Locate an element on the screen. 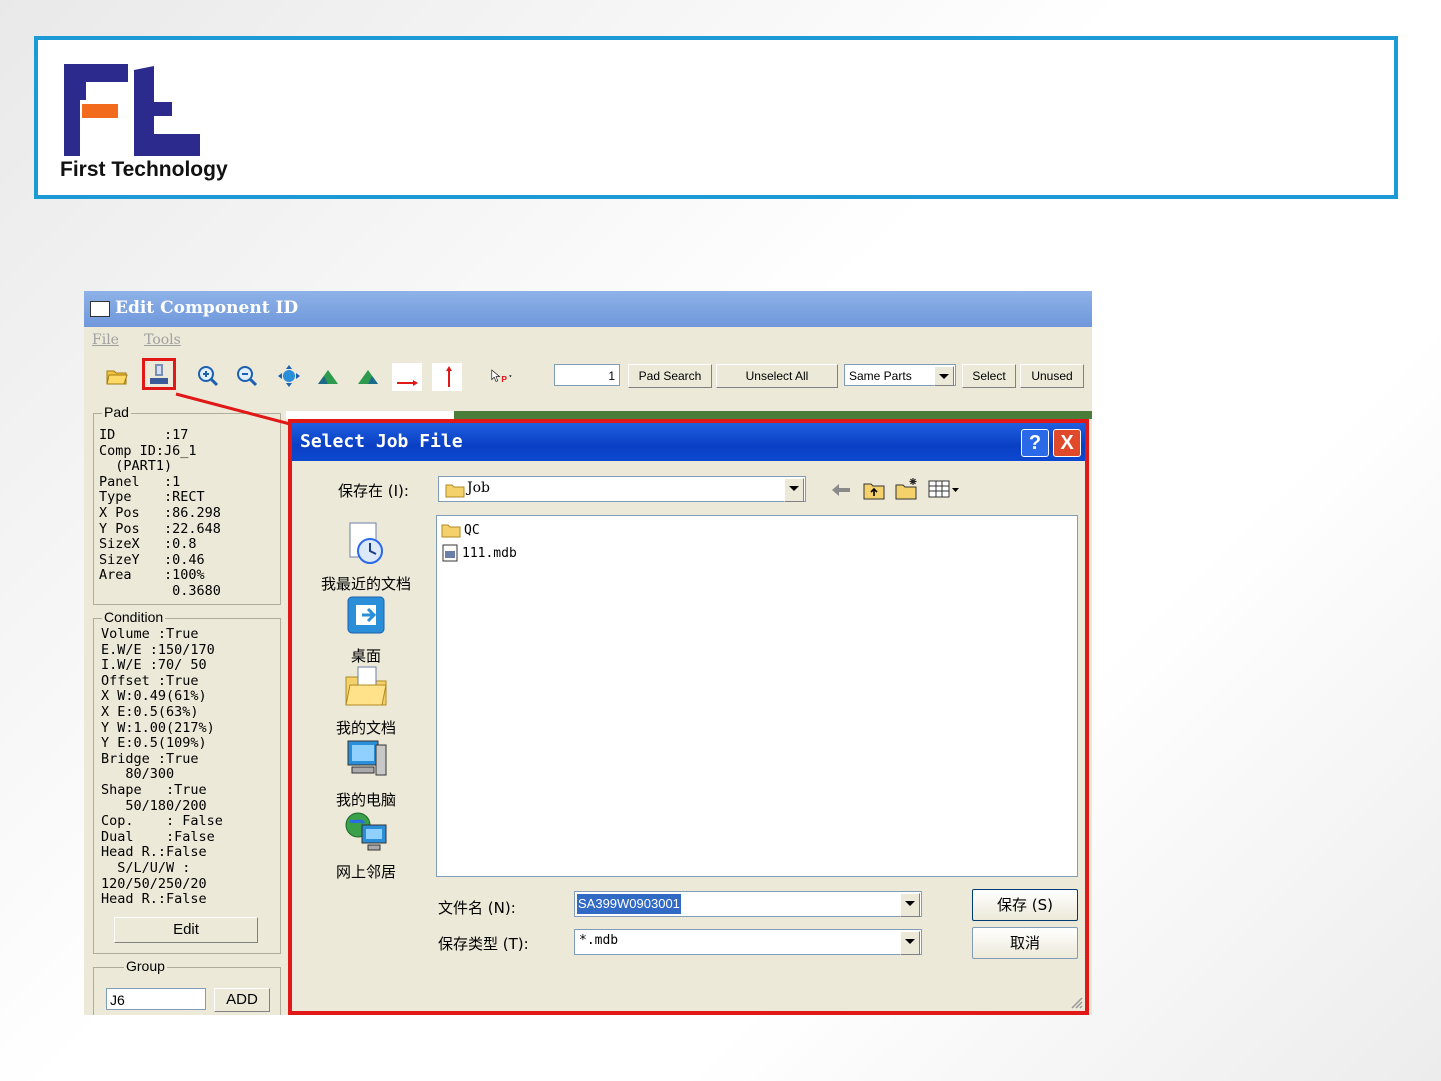 The height and width of the screenshot is (1081, 1441). help-button: ? is located at coordinates (1035, 443).